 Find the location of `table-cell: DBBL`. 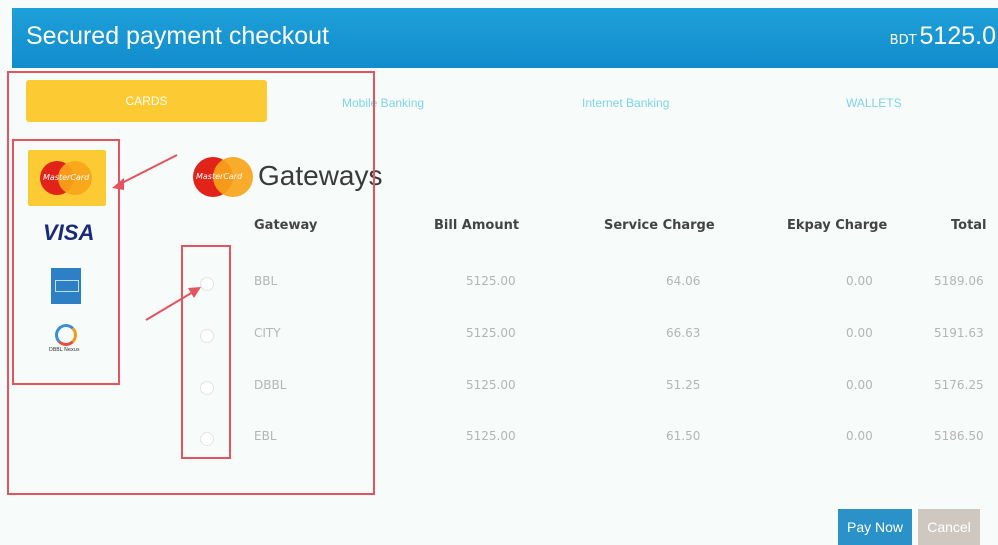

table-cell: DBBL is located at coordinates (270, 385).